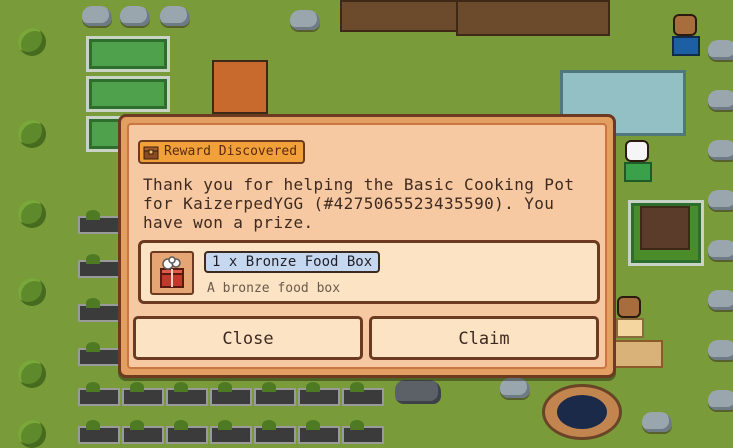 The width and height of the screenshot is (733, 448). I want to click on reward-name-pill: 1 x Bronze Food Box, so click(292, 262).